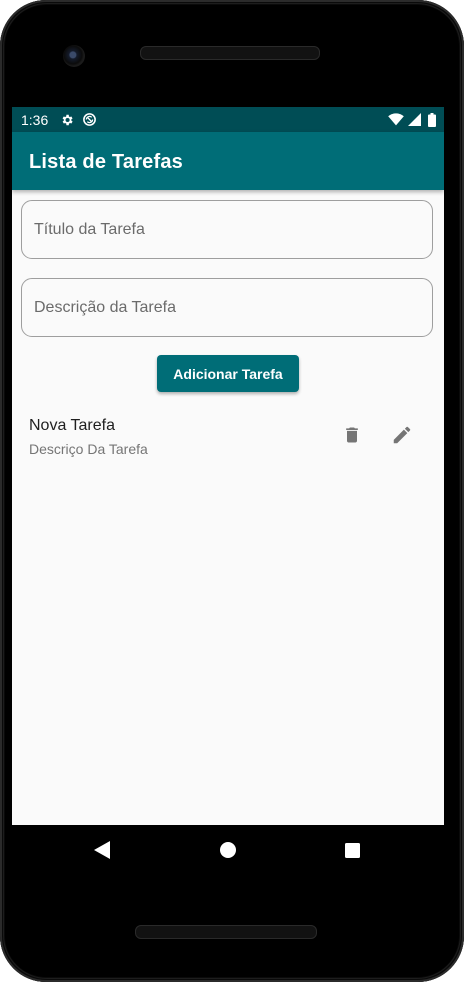 This screenshot has width=464, height=987. I want to click on status-time: 1:36, so click(35, 119).